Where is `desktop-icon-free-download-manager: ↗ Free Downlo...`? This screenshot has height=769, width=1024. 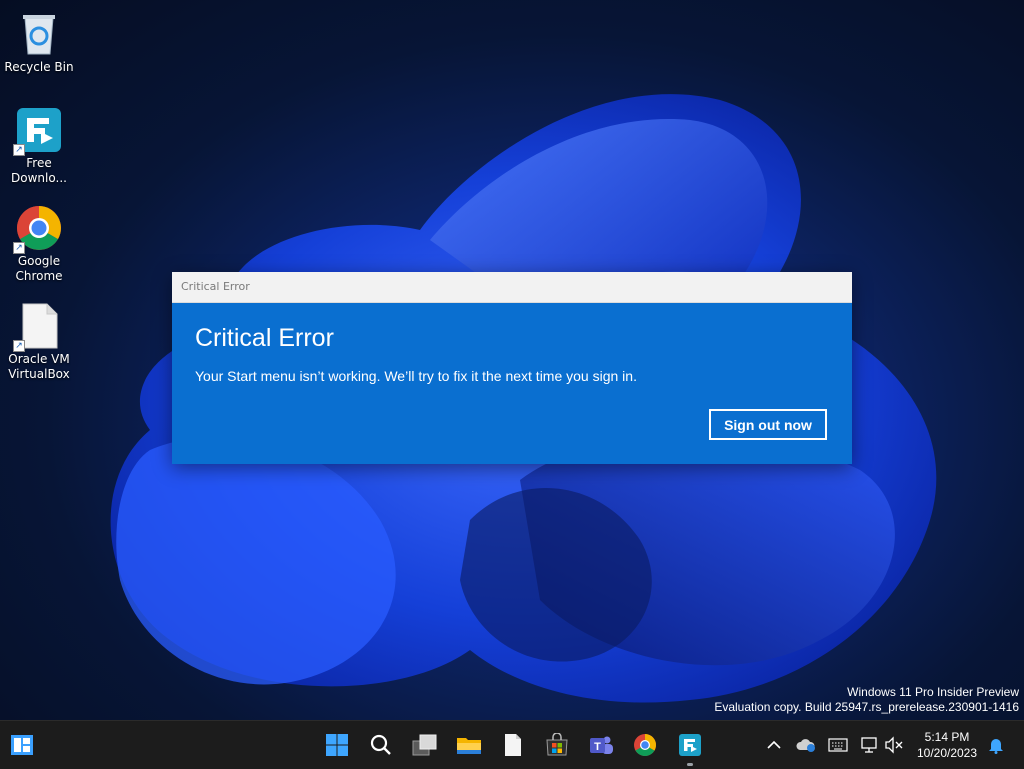
desktop-icon-free-download-manager: ↗ Free Downlo... is located at coordinates (39, 146).